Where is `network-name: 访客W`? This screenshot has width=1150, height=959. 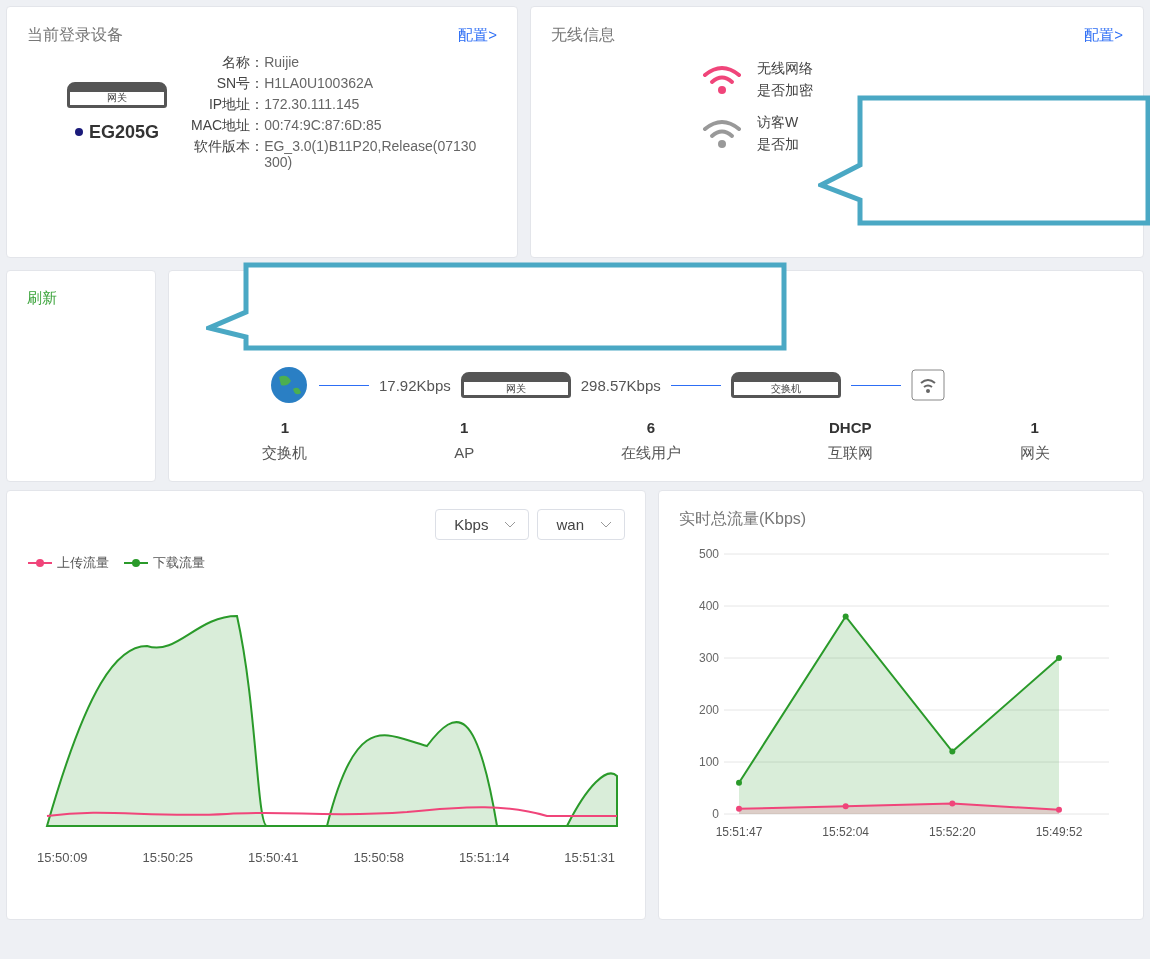 network-name: 访客W is located at coordinates (778, 123).